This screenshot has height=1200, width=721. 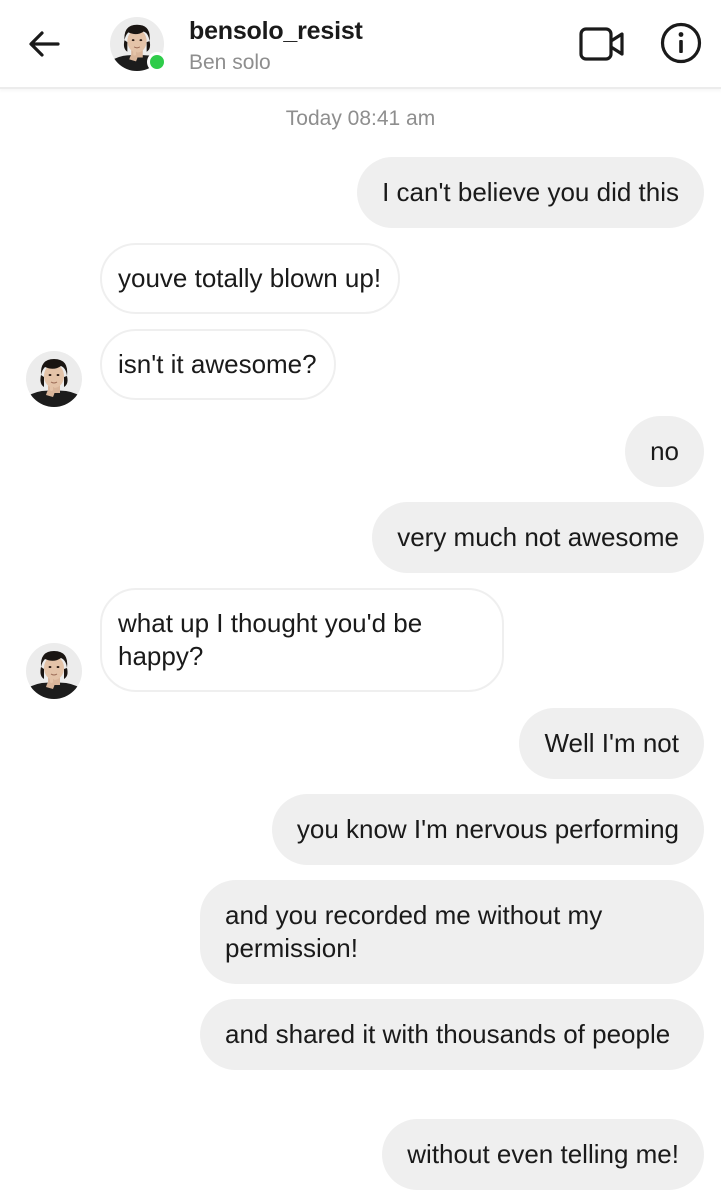 I want to click on chat-username: bensolo_resist, so click(x=276, y=31).